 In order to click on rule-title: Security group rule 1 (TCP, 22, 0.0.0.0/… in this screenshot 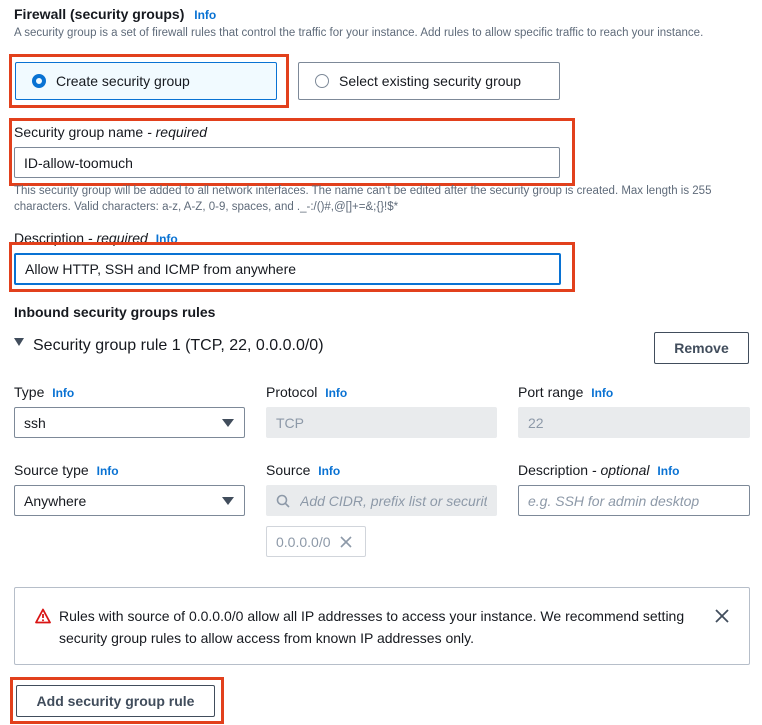, I will do `click(178, 345)`.